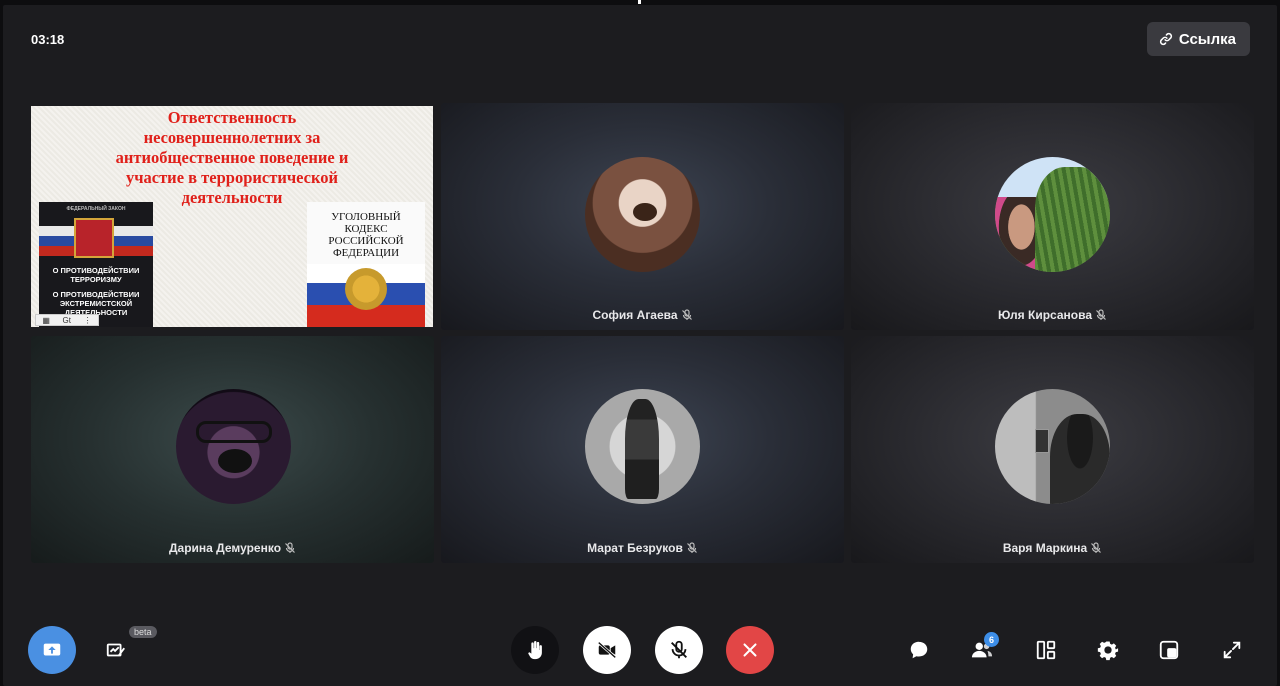 The height and width of the screenshot is (686, 1280). Describe the element at coordinates (232, 177) in the screenshot. I see `slide-title-line: участие в террористической` at that location.